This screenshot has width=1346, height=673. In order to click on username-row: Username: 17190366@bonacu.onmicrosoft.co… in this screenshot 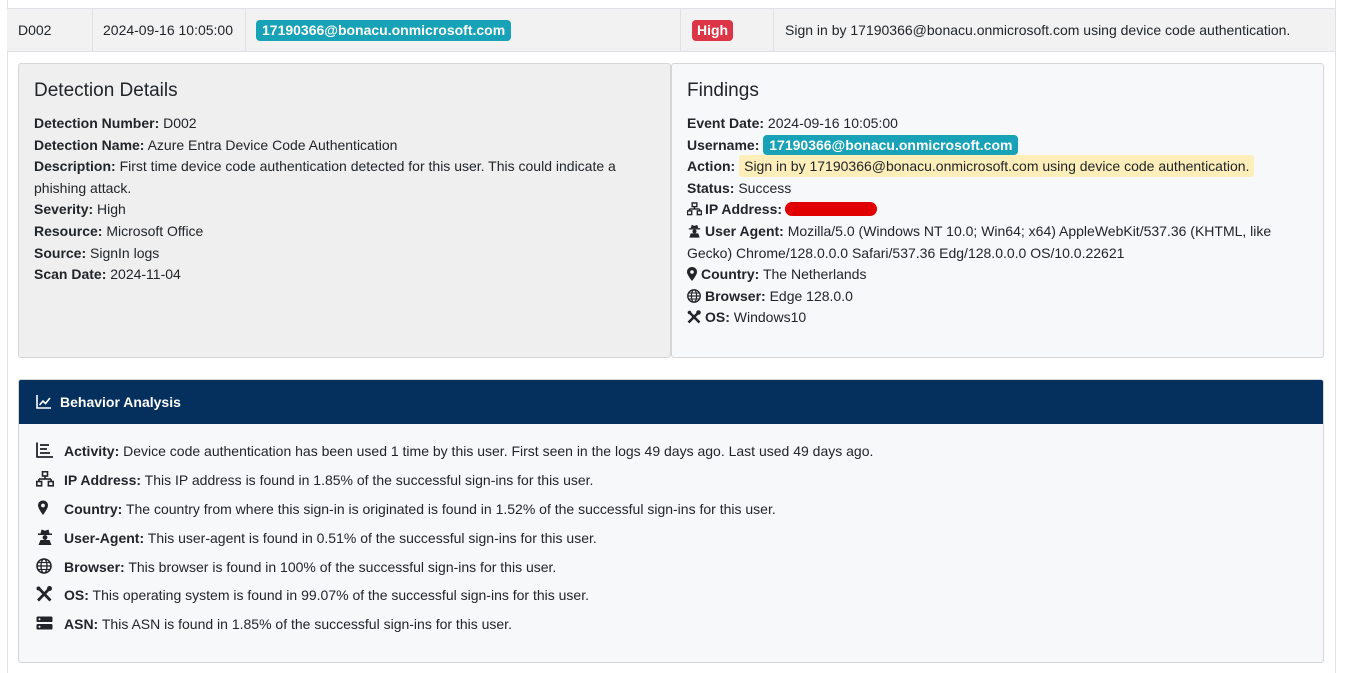, I will do `click(987, 145)`.